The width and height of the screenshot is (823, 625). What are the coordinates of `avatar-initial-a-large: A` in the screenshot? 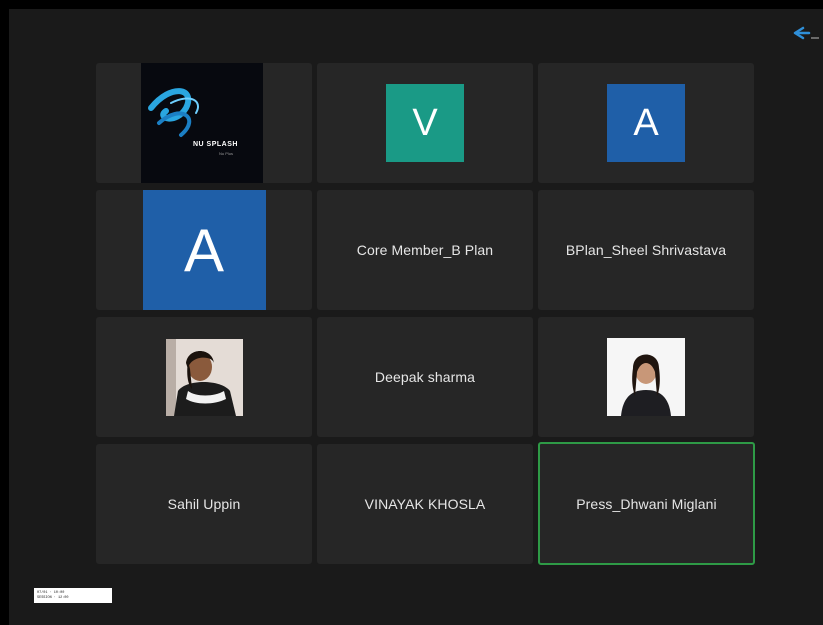 It's located at (204, 250).